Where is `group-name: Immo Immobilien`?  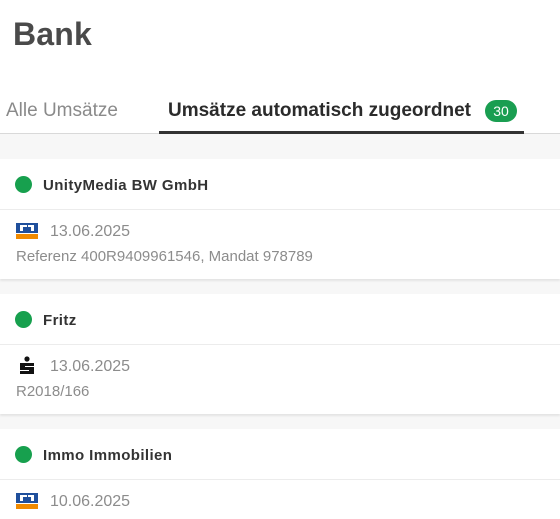 group-name: Immo Immobilien is located at coordinates (108, 455).